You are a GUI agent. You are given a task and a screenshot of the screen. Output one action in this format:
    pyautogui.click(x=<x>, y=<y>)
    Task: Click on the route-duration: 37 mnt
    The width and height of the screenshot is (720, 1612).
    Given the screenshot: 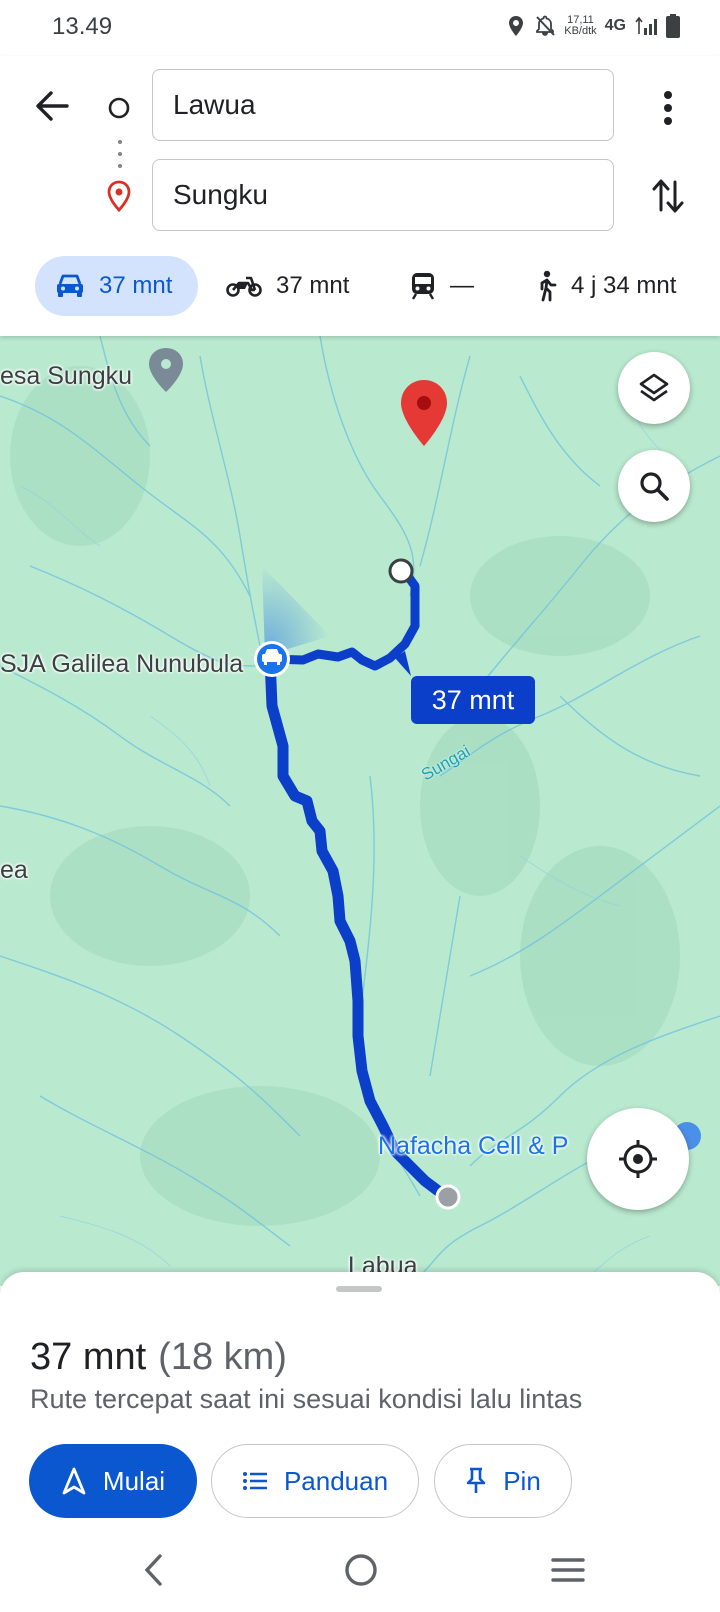 What is the action you would take?
    pyautogui.click(x=88, y=1357)
    